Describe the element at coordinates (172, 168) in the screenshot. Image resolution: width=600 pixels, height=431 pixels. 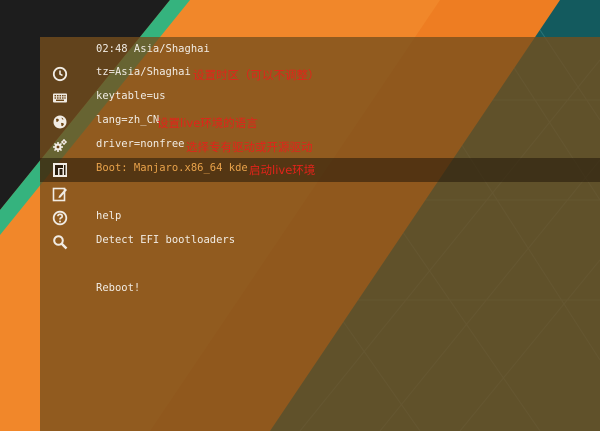
I see `menu-item-label: Boot: Manjaro.x86_64 kde` at that location.